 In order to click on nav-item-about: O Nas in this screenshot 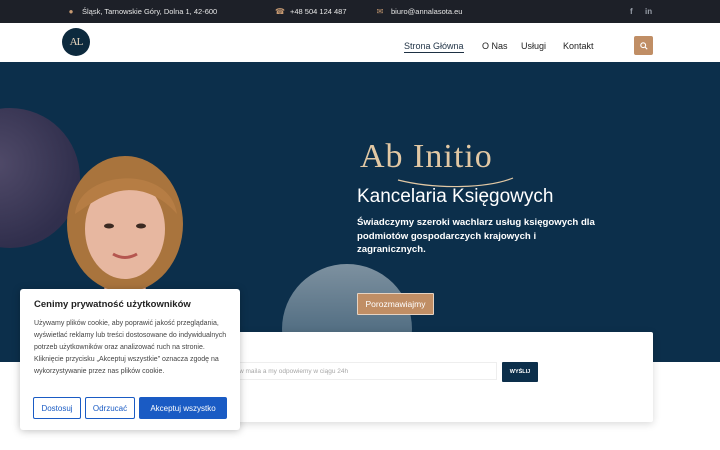, I will do `click(495, 46)`.